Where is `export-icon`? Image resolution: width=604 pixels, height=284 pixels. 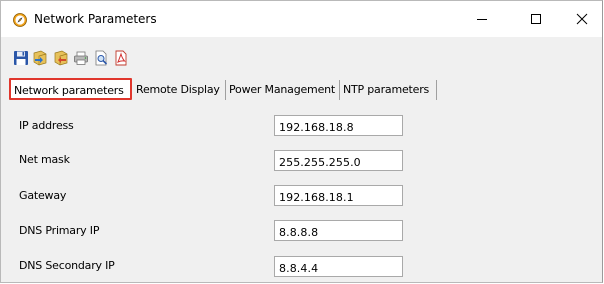
export-icon is located at coordinates (61, 58).